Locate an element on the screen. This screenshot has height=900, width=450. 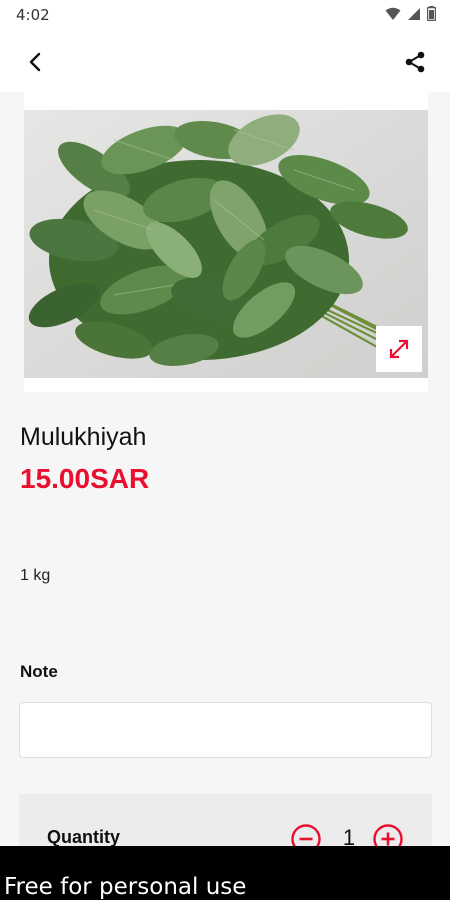
back-button is located at coordinates (35, 62).